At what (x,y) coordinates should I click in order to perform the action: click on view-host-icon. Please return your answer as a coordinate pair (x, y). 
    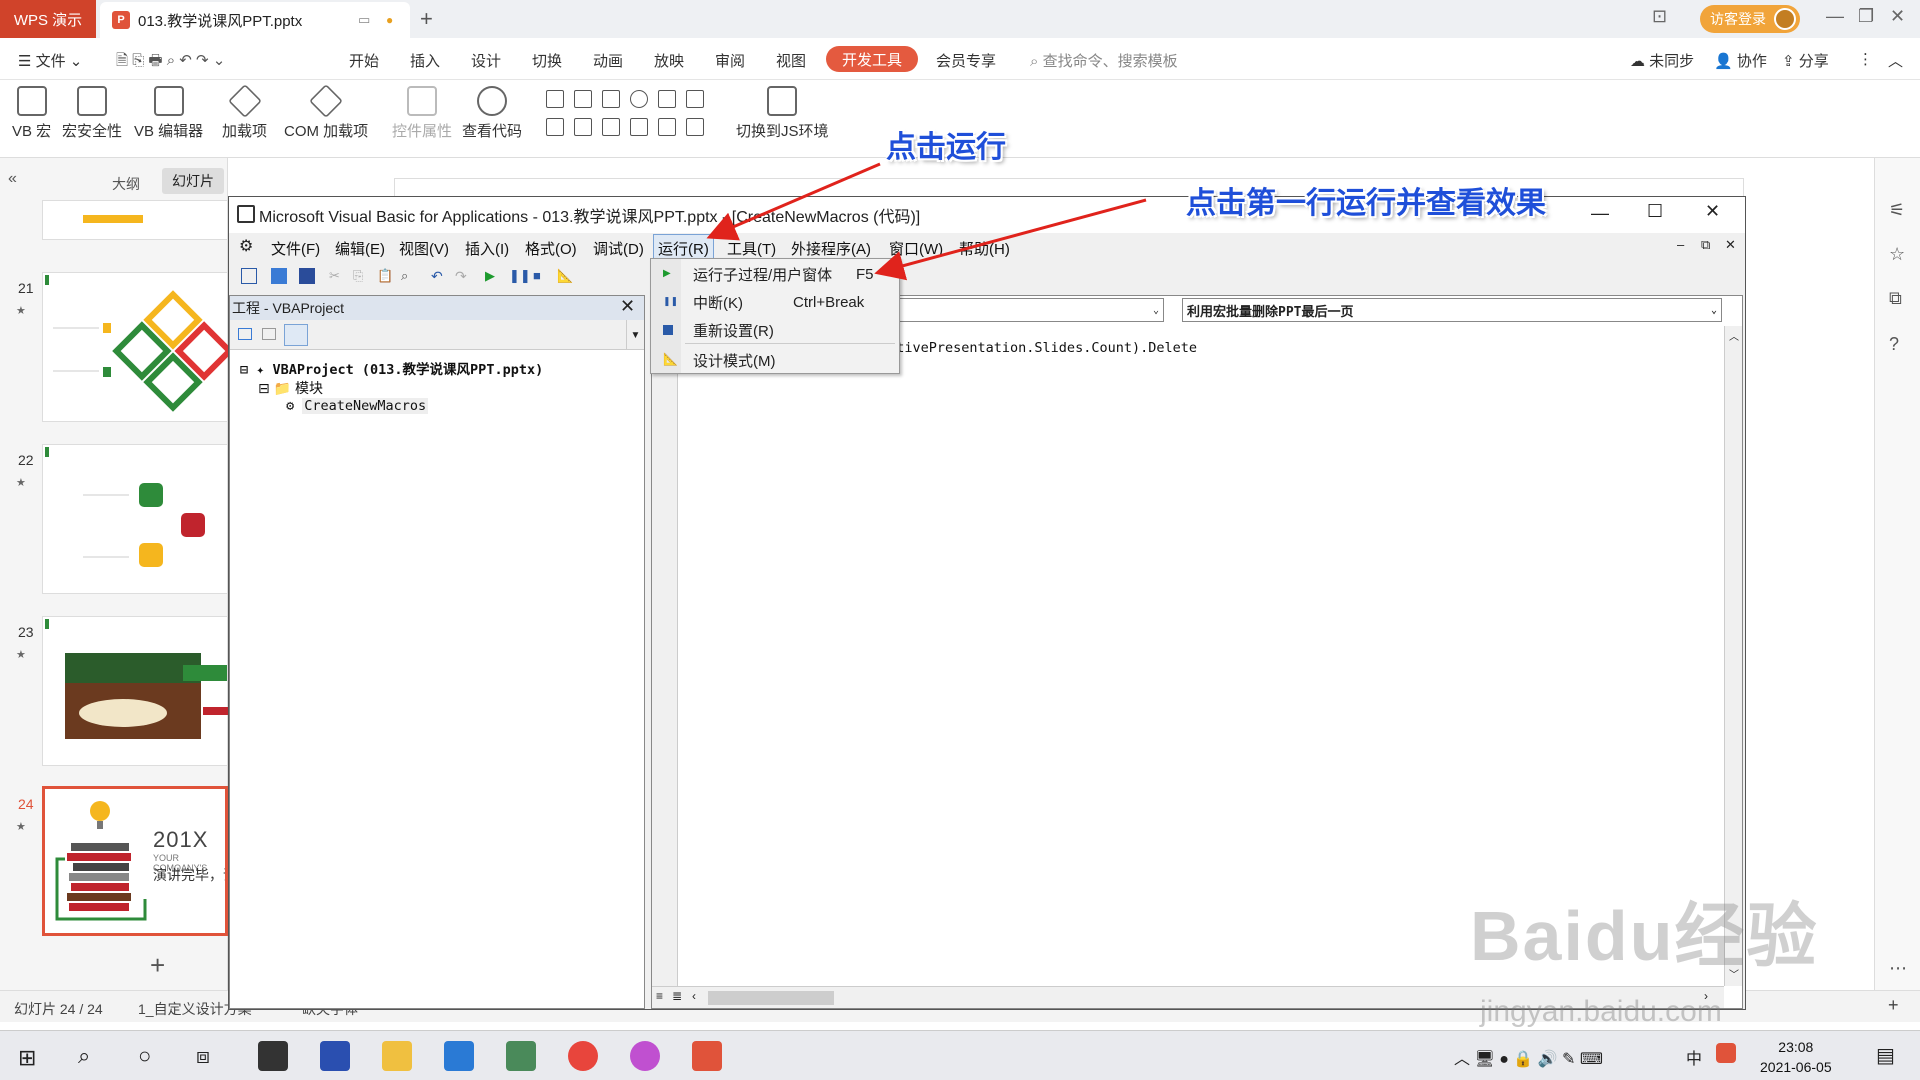
    Looking at the image, I should click on (249, 276).